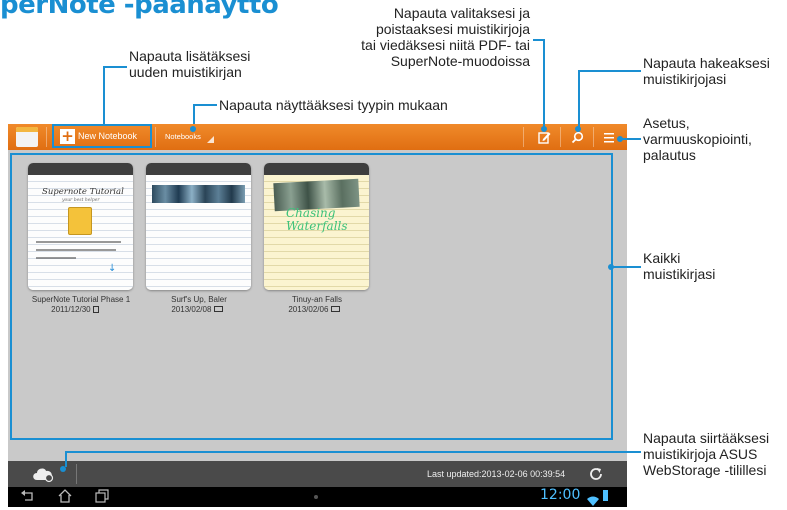 The width and height of the screenshot is (787, 510). Describe the element at coordinates (198, 194) in the screenshot. I see `photo-strip-image` at that location.